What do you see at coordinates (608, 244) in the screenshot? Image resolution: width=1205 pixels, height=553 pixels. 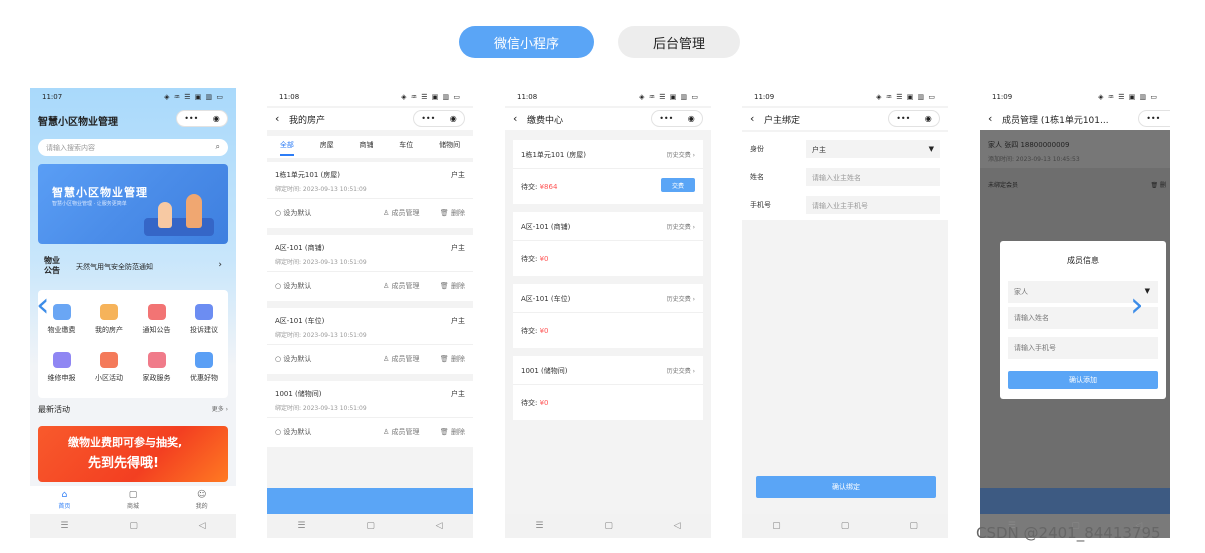 I see `payment-card: A区-101 (商铺) 历史交费 › 待交: ¥0` at bounding box center [608, 244].